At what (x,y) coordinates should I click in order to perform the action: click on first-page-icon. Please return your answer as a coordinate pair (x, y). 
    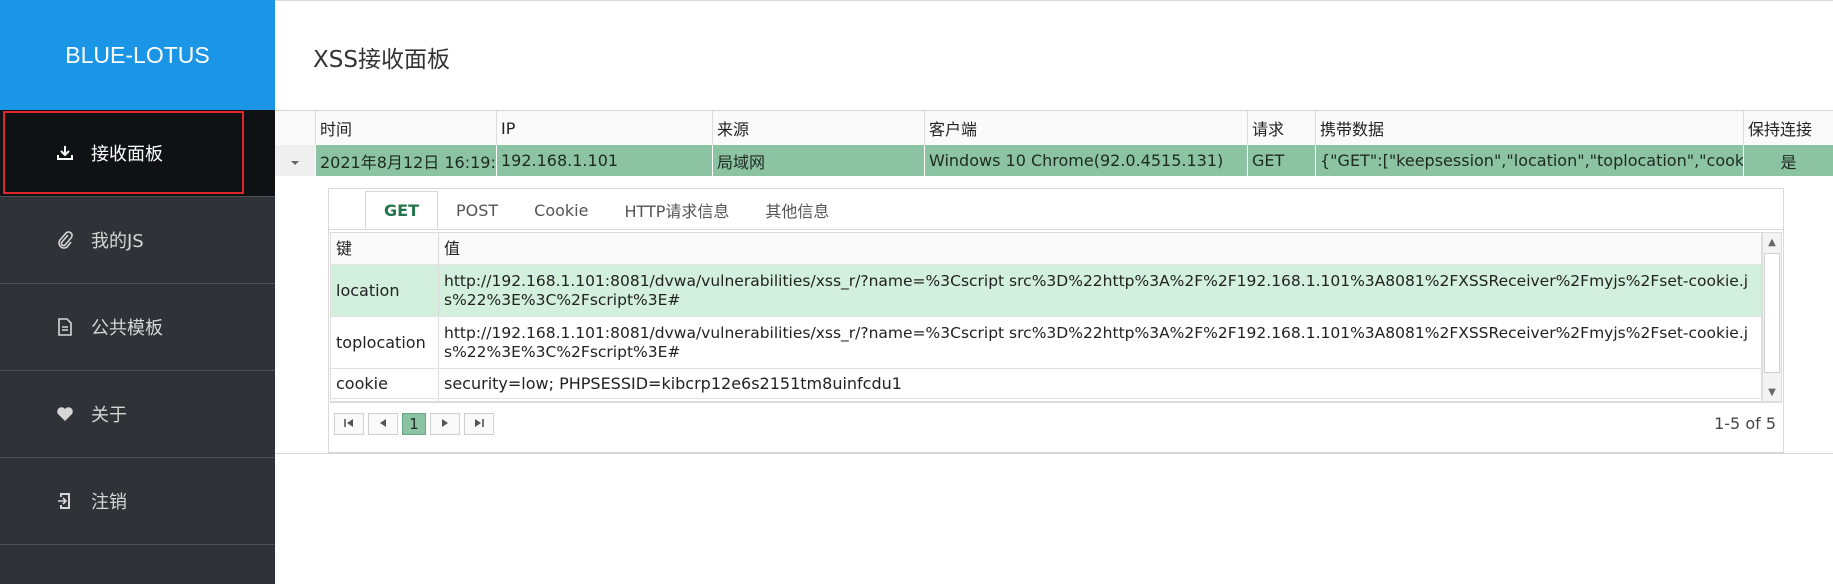
    Looking at the image, I should click on (349, 424).